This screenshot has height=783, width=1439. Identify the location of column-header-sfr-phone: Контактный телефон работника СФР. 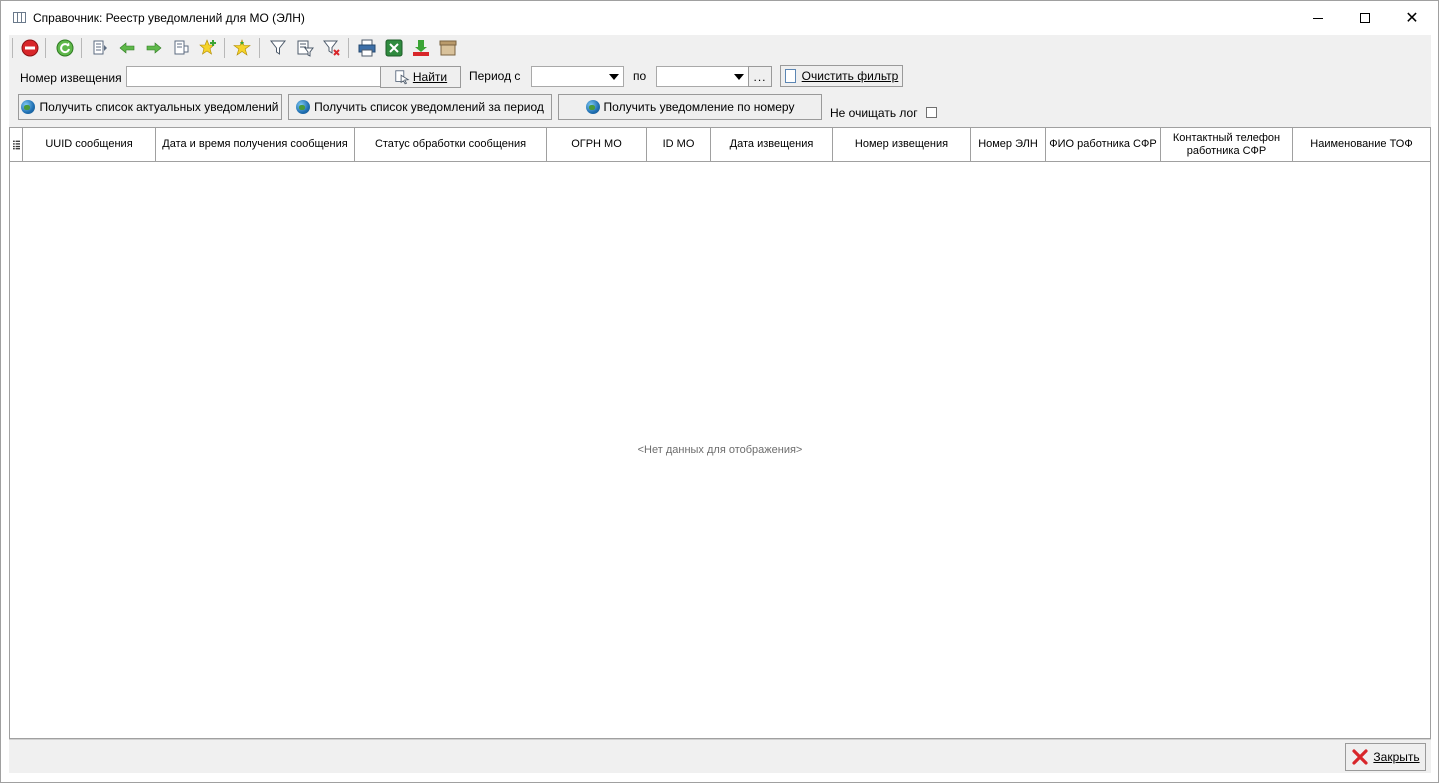
(1227, 144).